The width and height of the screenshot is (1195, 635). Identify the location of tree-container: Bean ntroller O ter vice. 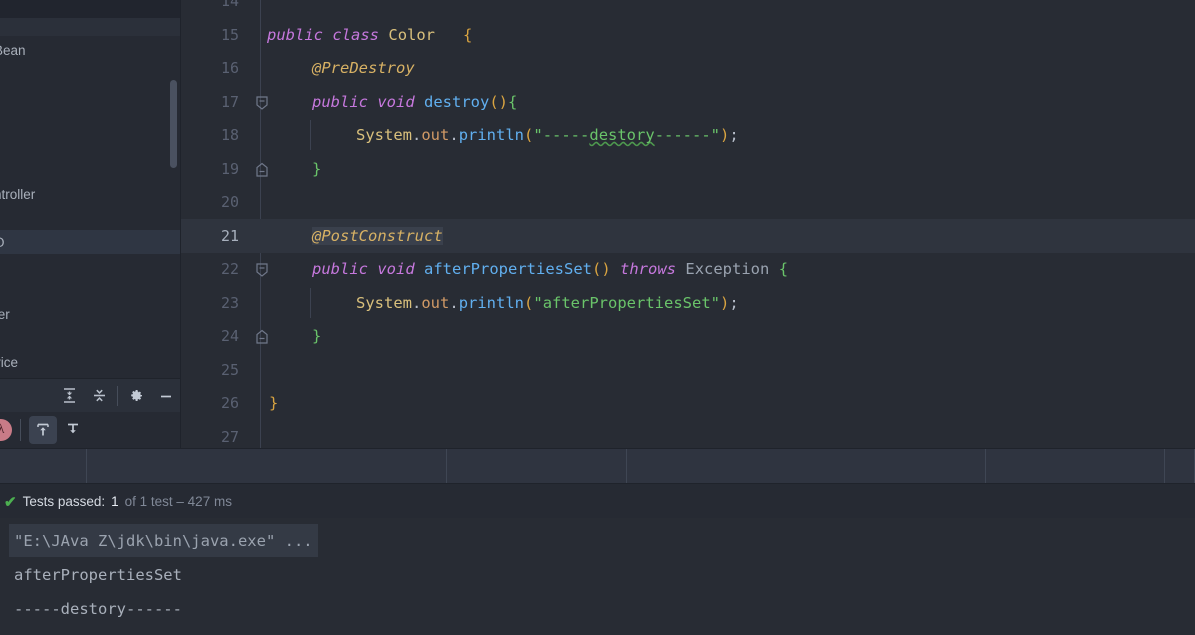
(90, 207).